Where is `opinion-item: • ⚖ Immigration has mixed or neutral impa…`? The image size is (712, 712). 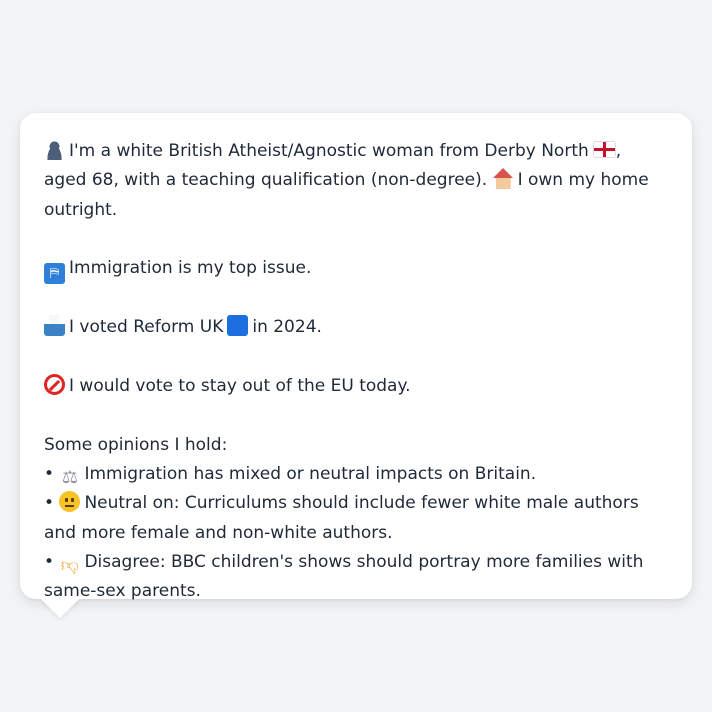
opinion-item: • ⚖ Immigration has mixed or neutral impa… is located at coordinates (356, 474).